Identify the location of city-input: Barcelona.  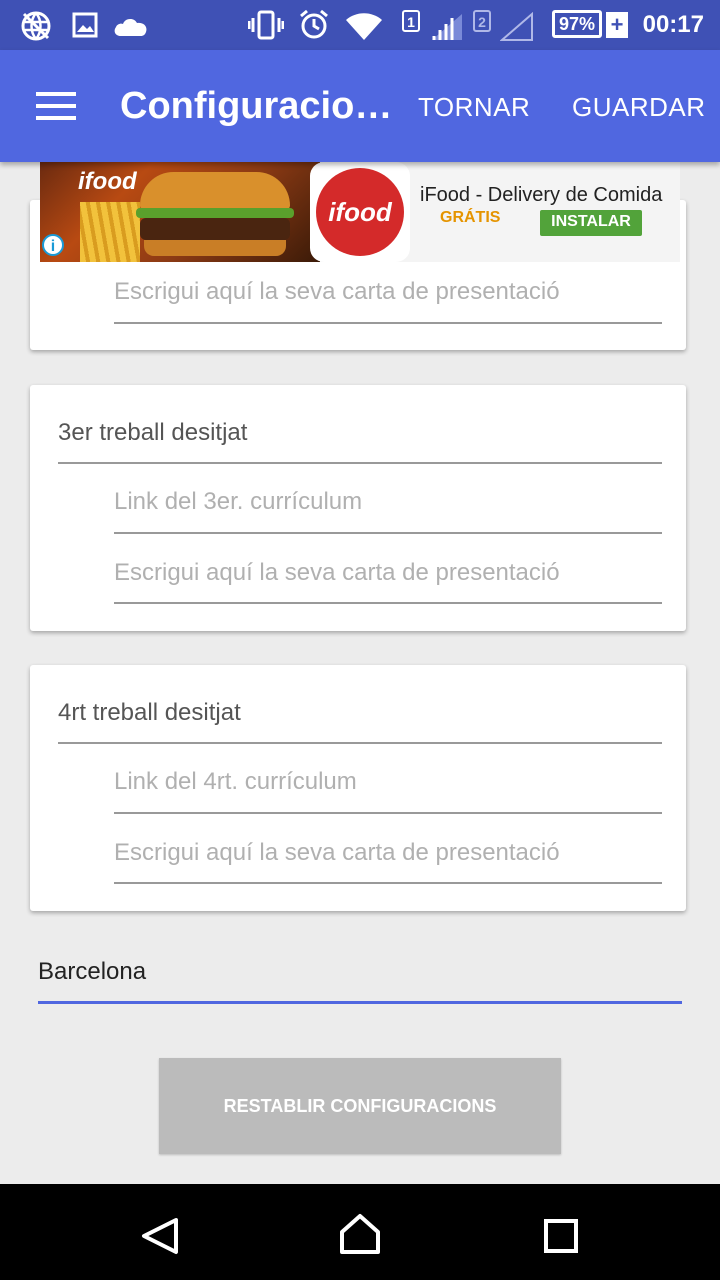
(92, 972).